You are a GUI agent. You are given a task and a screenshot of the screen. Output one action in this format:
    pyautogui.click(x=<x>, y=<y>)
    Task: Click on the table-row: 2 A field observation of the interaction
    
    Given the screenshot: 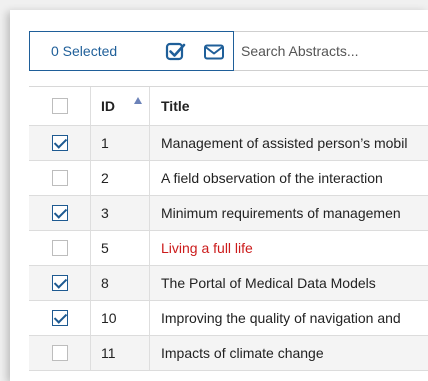 What is the action you would take?
    pyautogui.click(x=228, y=178)
    